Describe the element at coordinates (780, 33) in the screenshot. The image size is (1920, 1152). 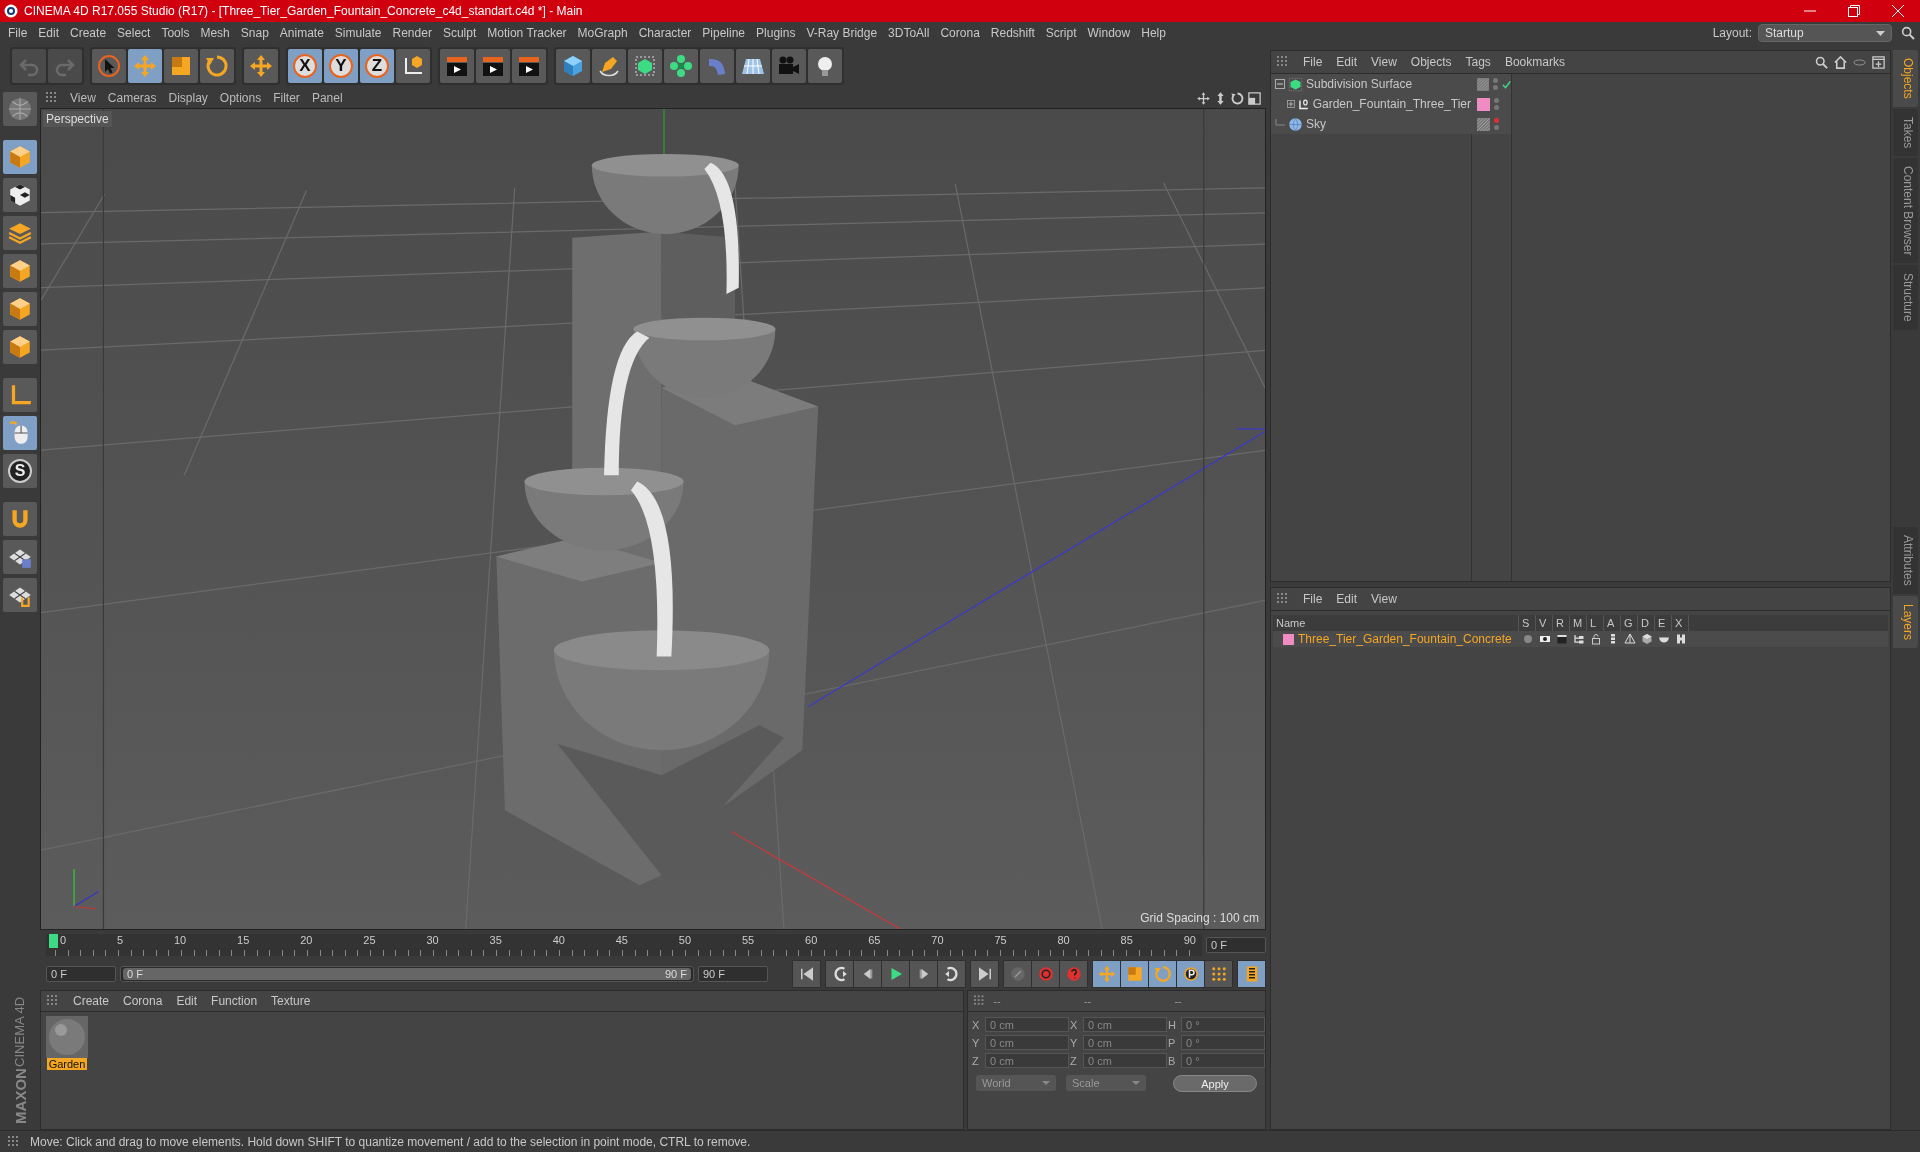
I see `menu-item: Plugins` at that location.